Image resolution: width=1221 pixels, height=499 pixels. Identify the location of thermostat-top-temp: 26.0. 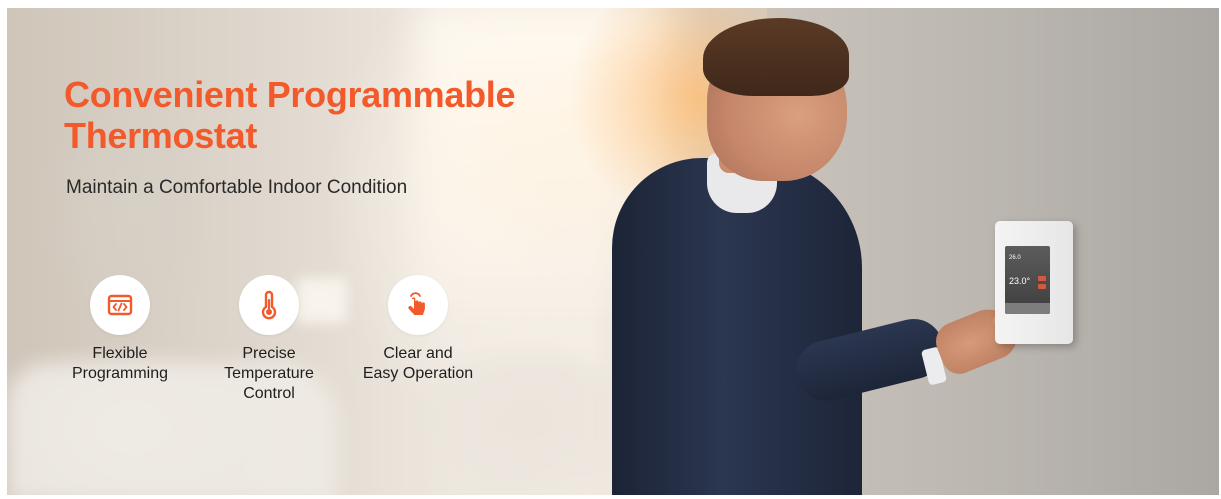
(1015, 258).